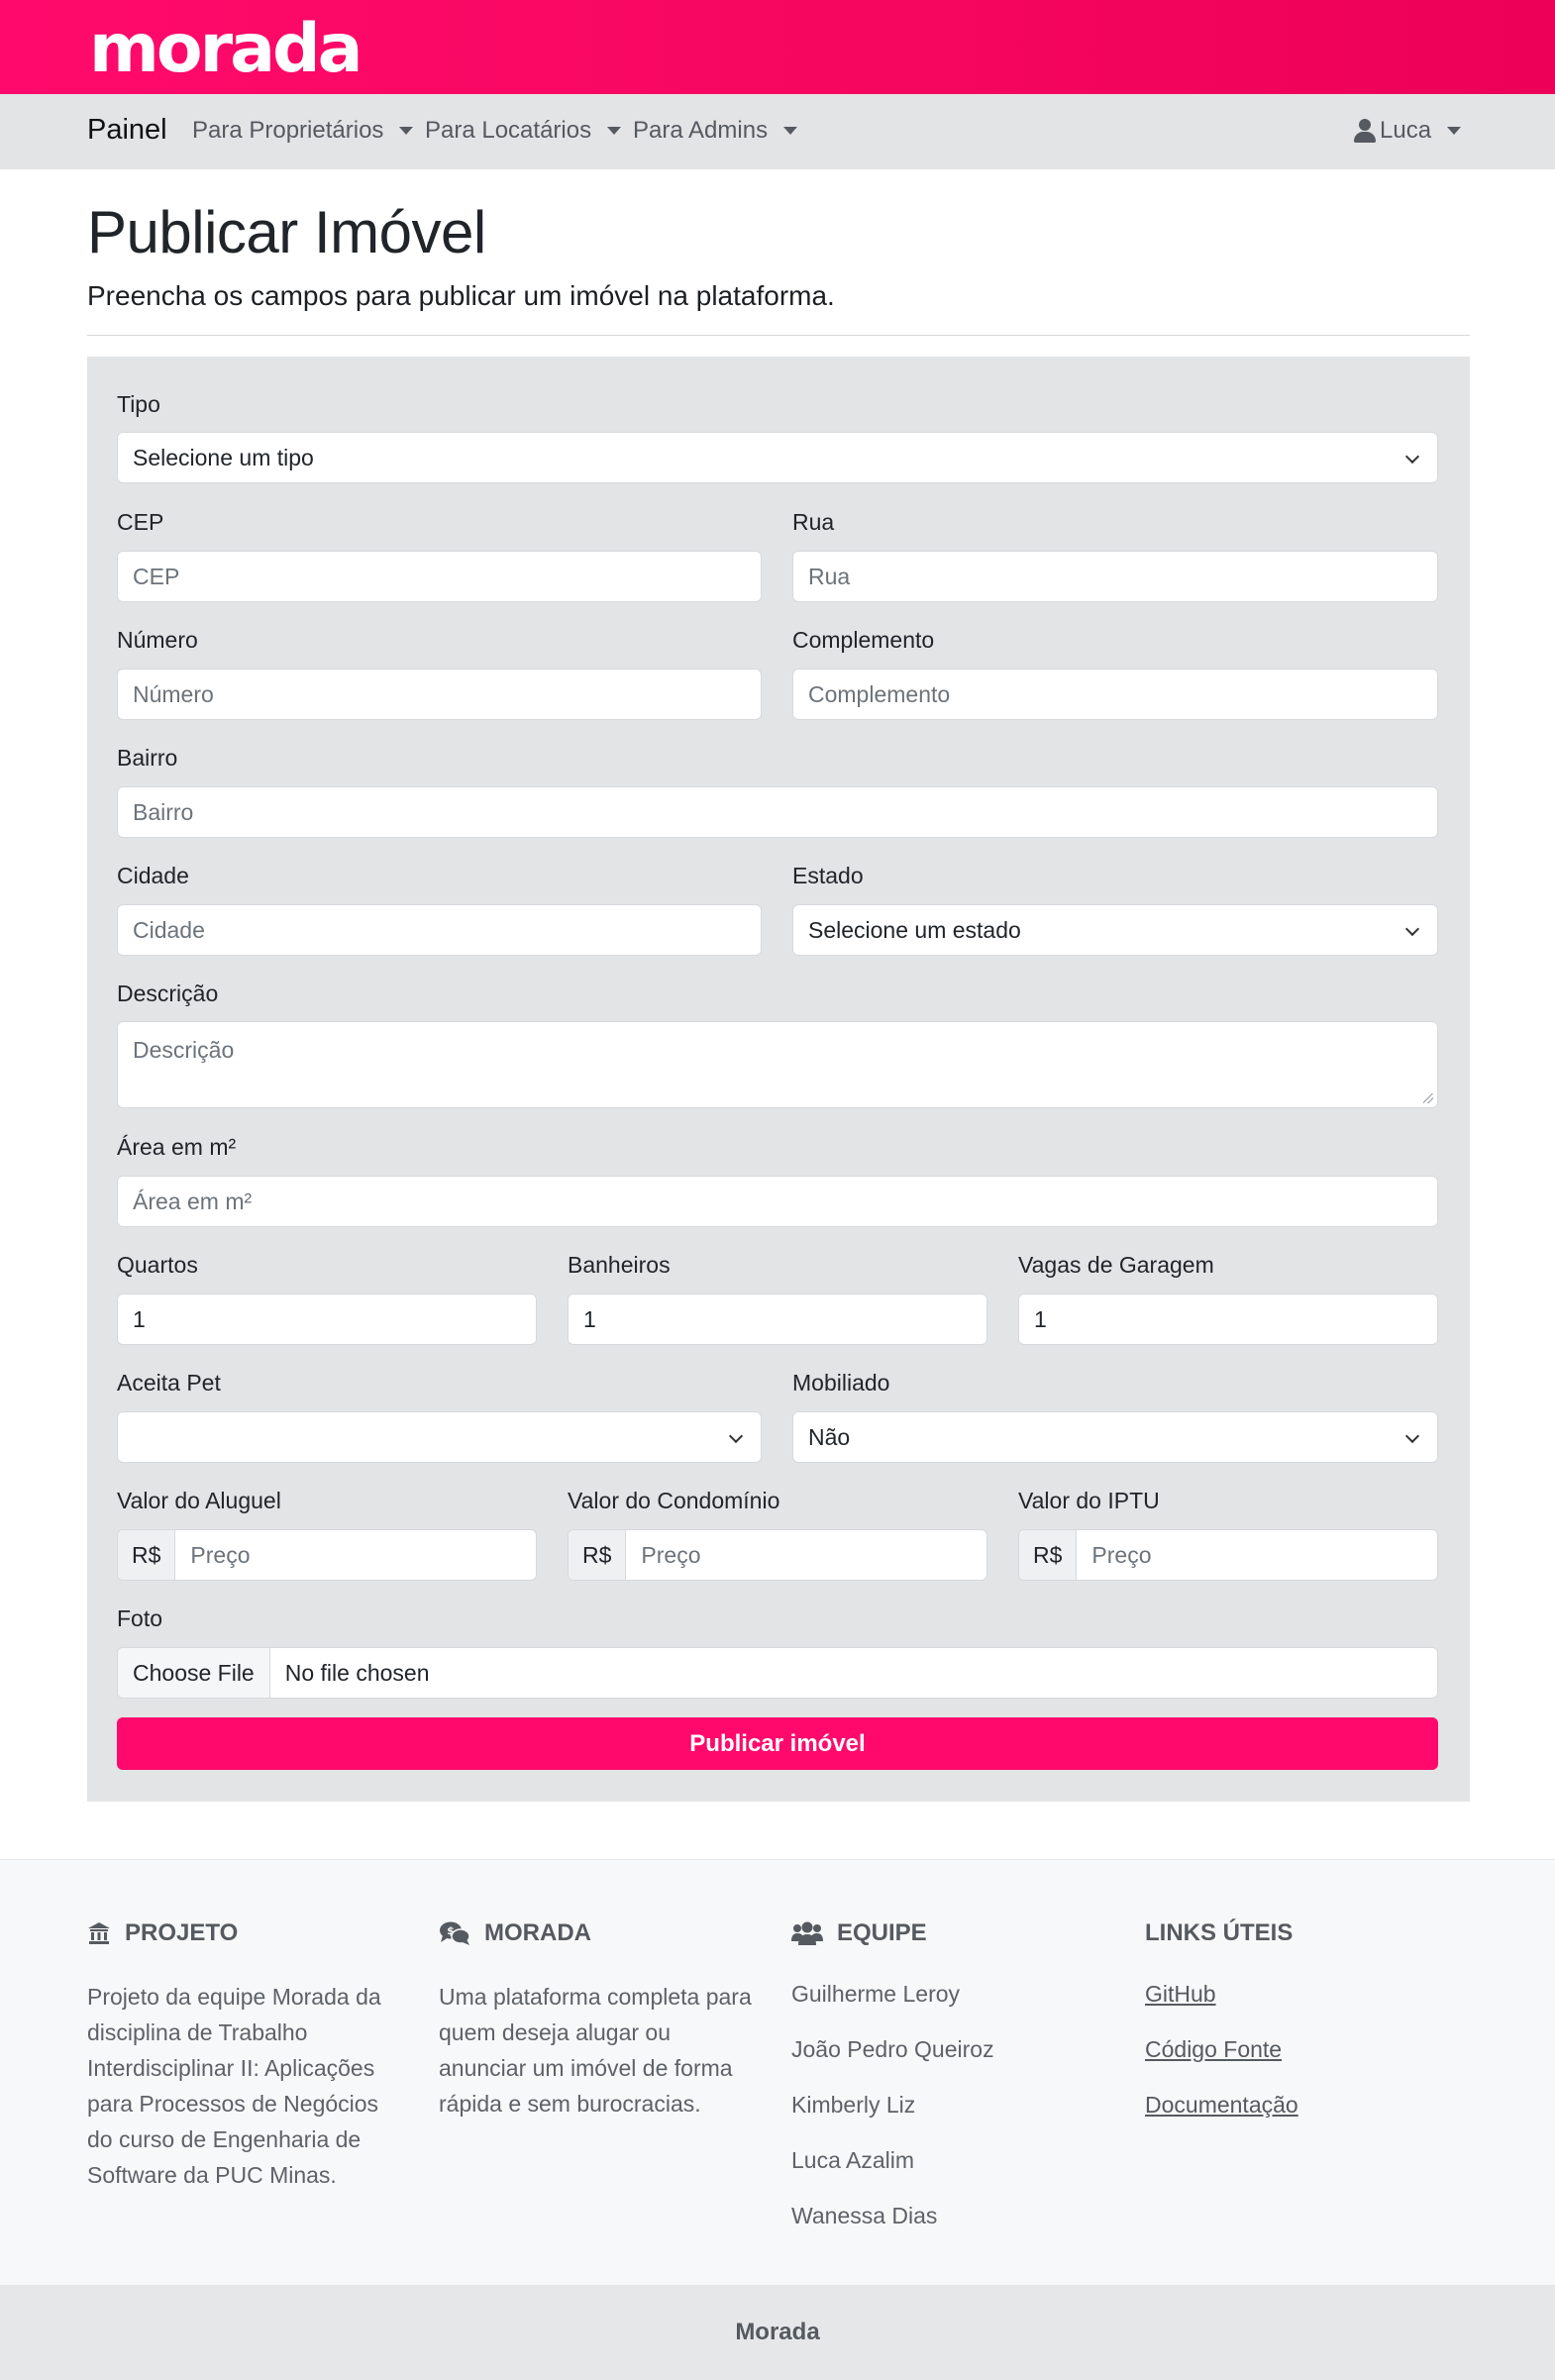 This screenshot has height=2380, width=1555. What do you see at coordinates (355, 1555) in the screenshot?
I see `aluguel-input: Preço` at bounding box center [355, 1555].